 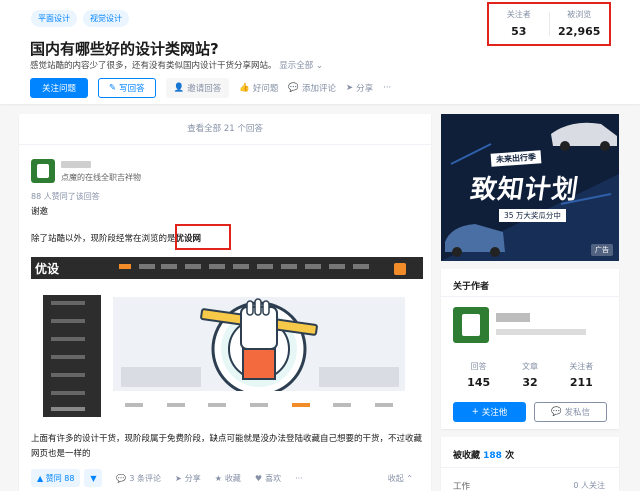 I want to click on screenshot-sidebar, so click(x=72, y=356).